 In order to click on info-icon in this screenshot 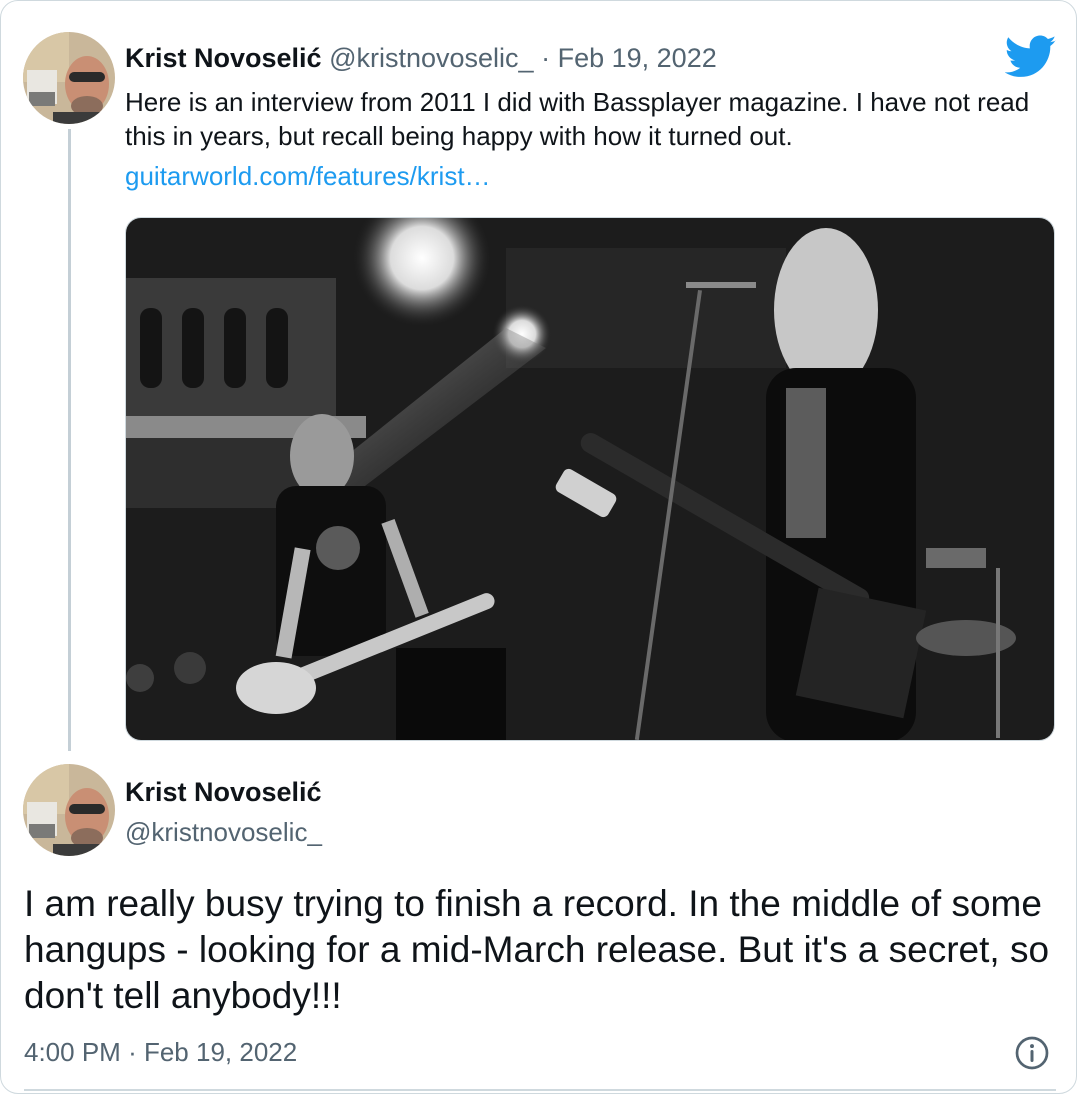, I will do `click(1032, 1053)`.